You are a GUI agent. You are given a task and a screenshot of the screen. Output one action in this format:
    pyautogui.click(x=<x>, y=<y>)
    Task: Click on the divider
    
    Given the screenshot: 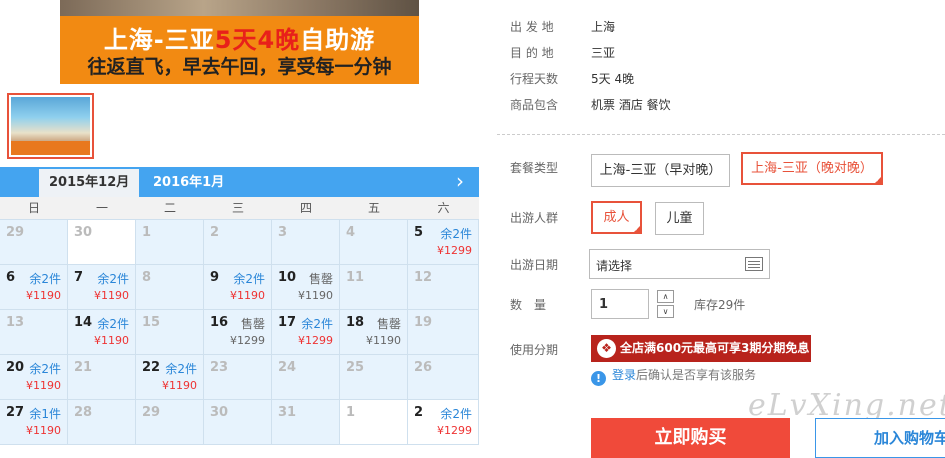 What is the action you would take?
    pyautogui.click(x=721, y=134)
    